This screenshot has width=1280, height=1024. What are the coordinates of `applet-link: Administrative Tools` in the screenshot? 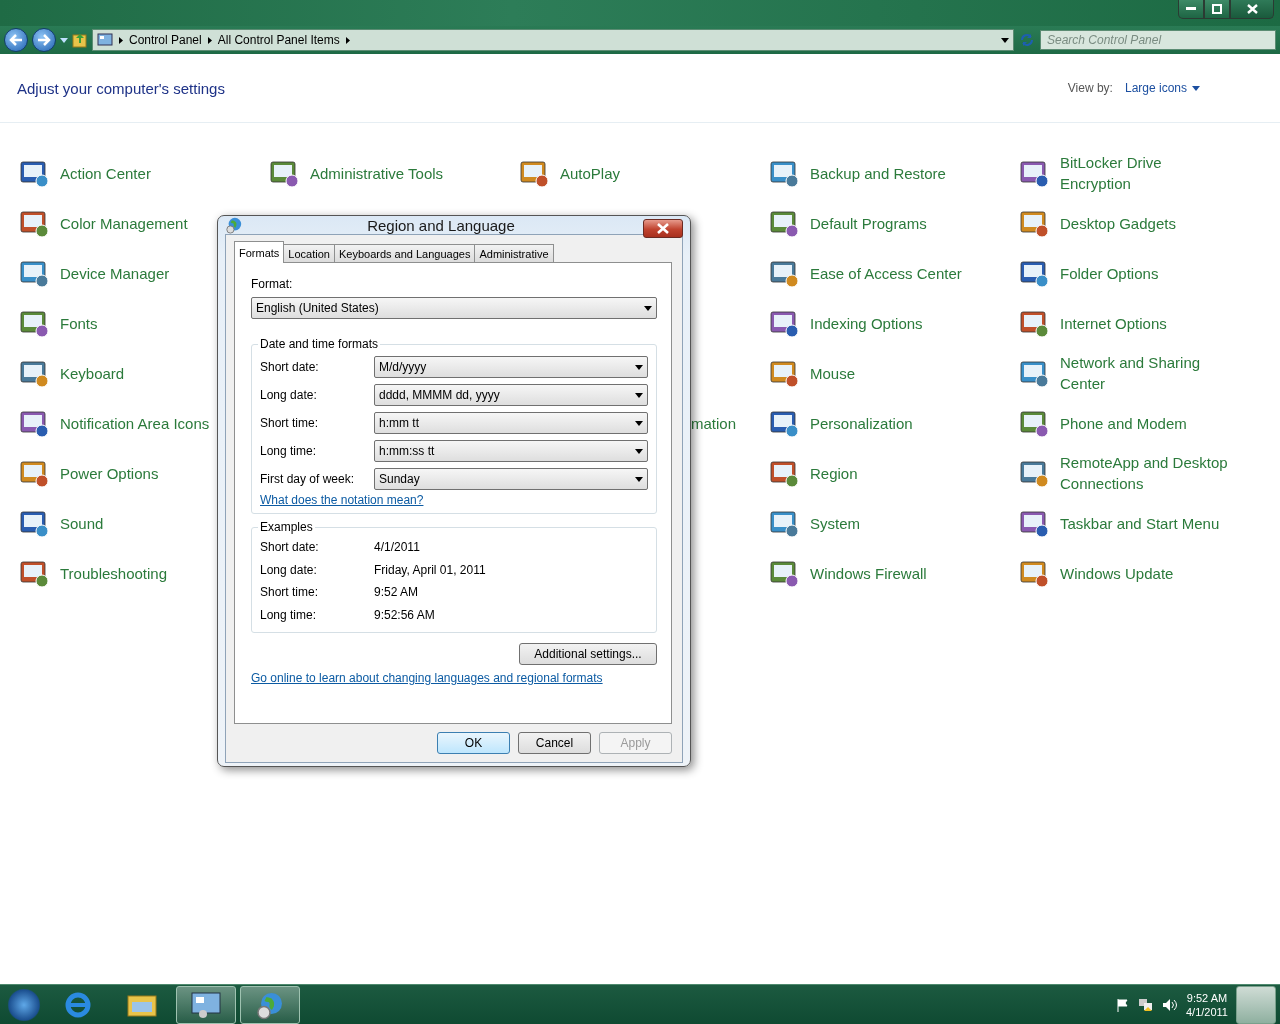 It's located at (377, 173).